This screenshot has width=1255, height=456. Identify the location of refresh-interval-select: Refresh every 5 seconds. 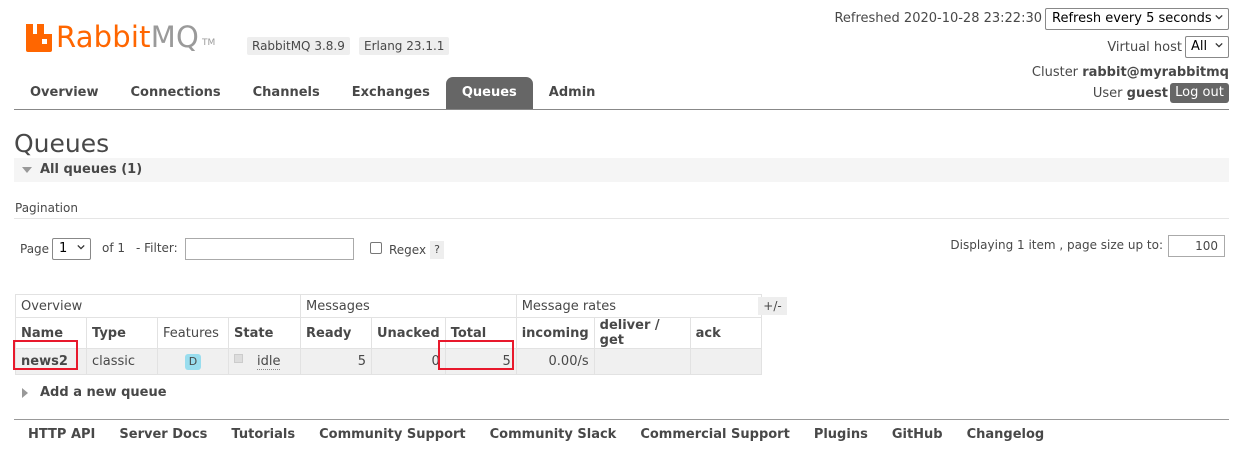
(1137, 19).